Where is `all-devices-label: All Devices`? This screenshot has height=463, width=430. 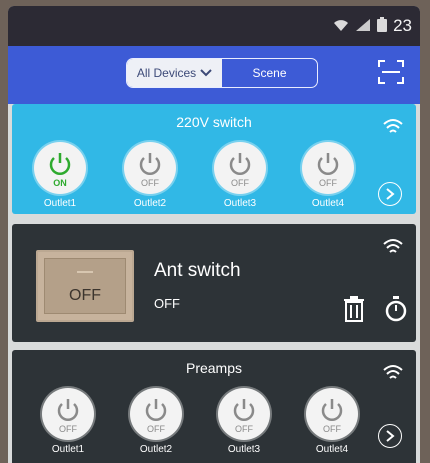 all-devices-label: All Devices is located at coordinates (166, 73).